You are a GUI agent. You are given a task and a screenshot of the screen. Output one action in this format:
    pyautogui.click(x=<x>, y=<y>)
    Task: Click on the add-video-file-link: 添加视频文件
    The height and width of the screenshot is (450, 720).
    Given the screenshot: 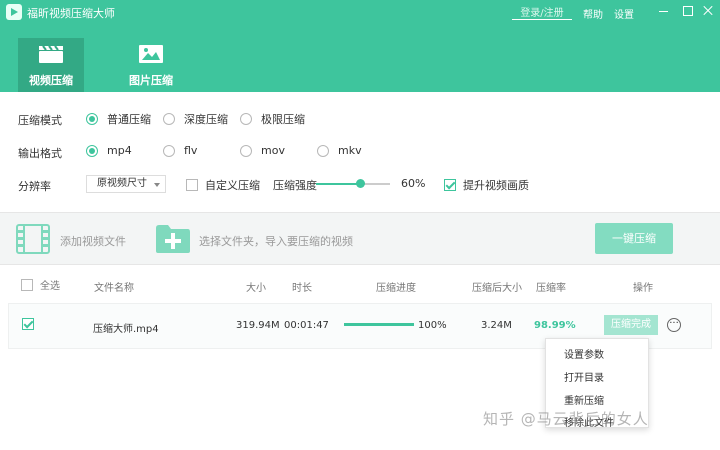 What is the action you would take?
    pyautogui.click(x=93, y=241)
    